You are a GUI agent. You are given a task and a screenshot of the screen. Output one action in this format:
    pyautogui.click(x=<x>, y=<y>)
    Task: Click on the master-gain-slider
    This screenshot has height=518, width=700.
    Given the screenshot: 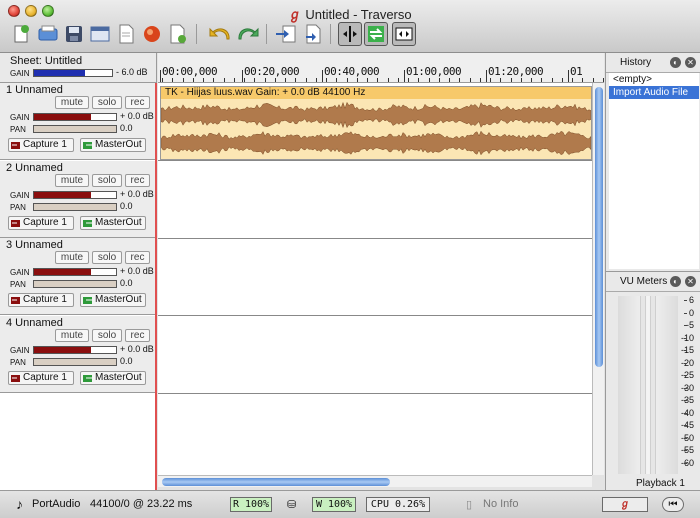 What is the action you would take?
    pyautogui.click(x=73, y=73)
    